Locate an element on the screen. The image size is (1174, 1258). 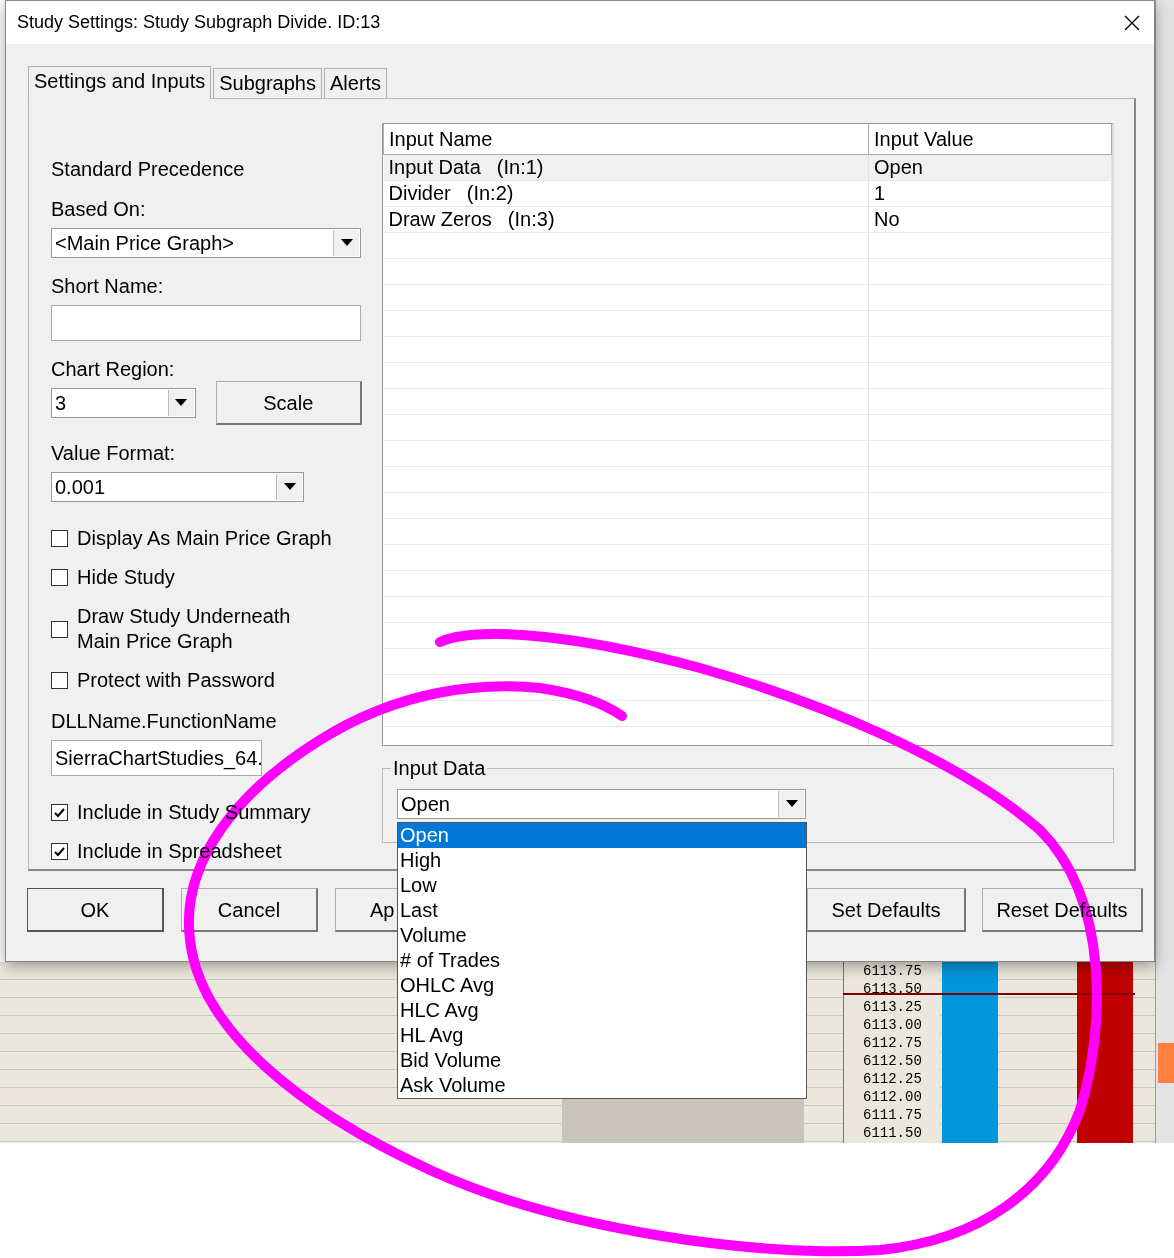
table-cell: No is located at coordinates (990, 219).